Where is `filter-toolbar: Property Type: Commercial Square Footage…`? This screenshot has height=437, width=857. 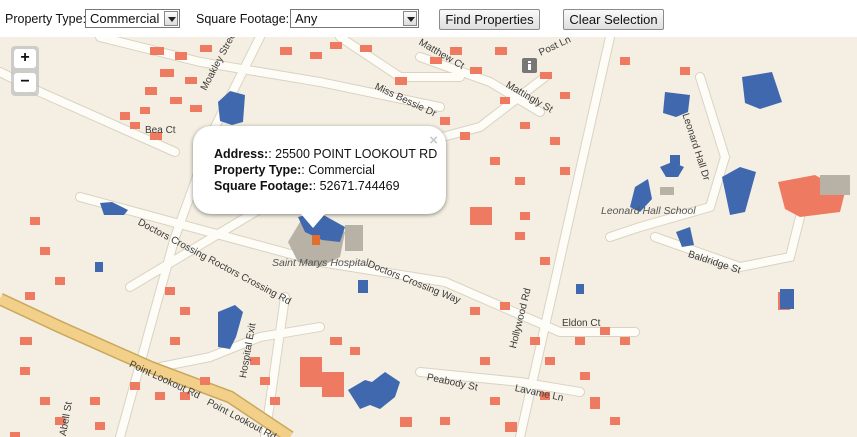 filter-toolbar: Property Type: Commercial Square Footage… is located at coordinates (428, 19).